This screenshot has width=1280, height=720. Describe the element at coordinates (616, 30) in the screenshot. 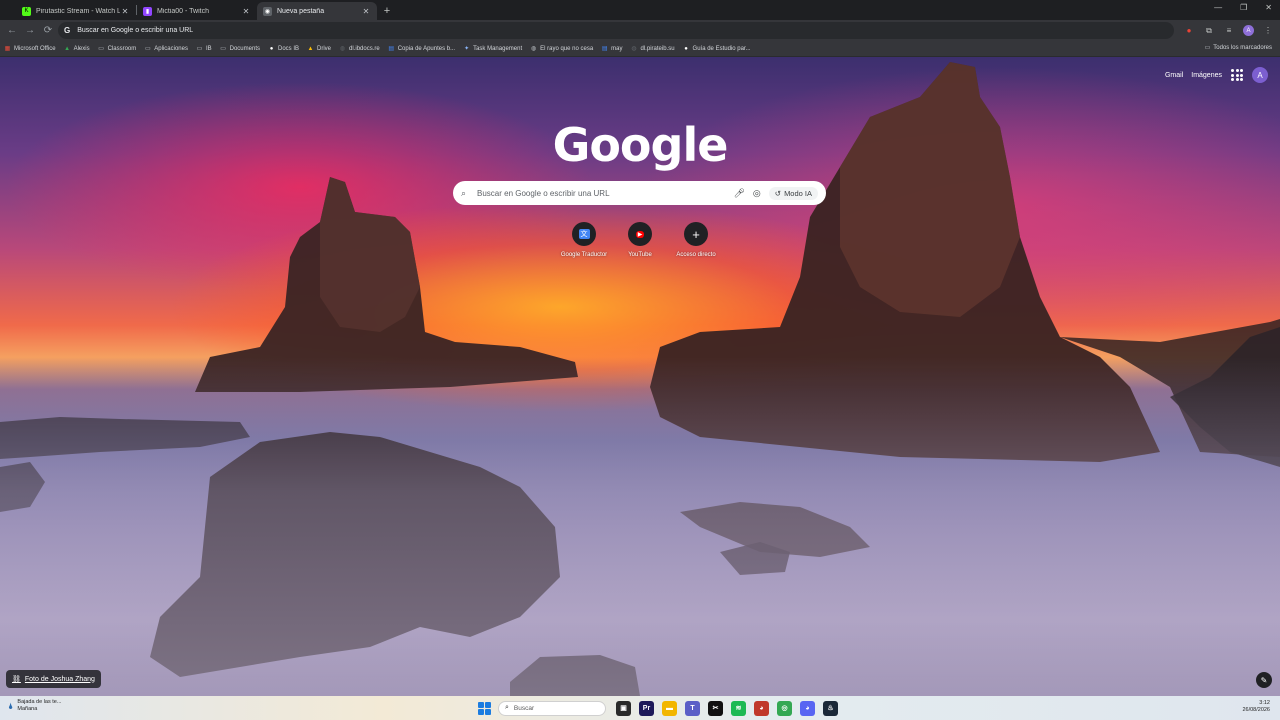

I see `address-bar: G Buscar en Google o escribir una URL` at that location.